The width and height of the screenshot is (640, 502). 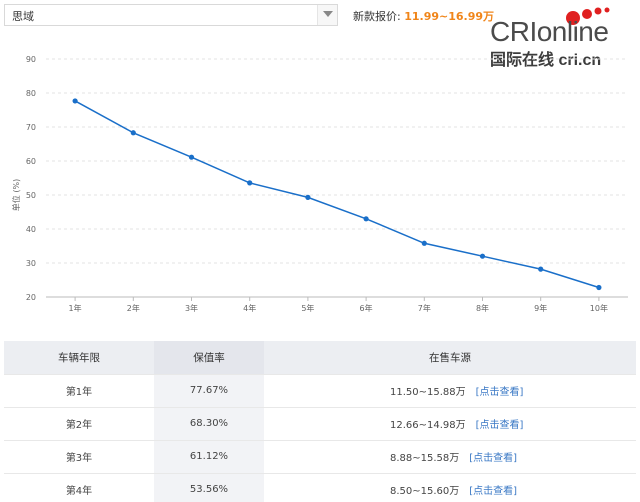 I want to click on x-tick-label: 7年, so click(x=424, y=308).